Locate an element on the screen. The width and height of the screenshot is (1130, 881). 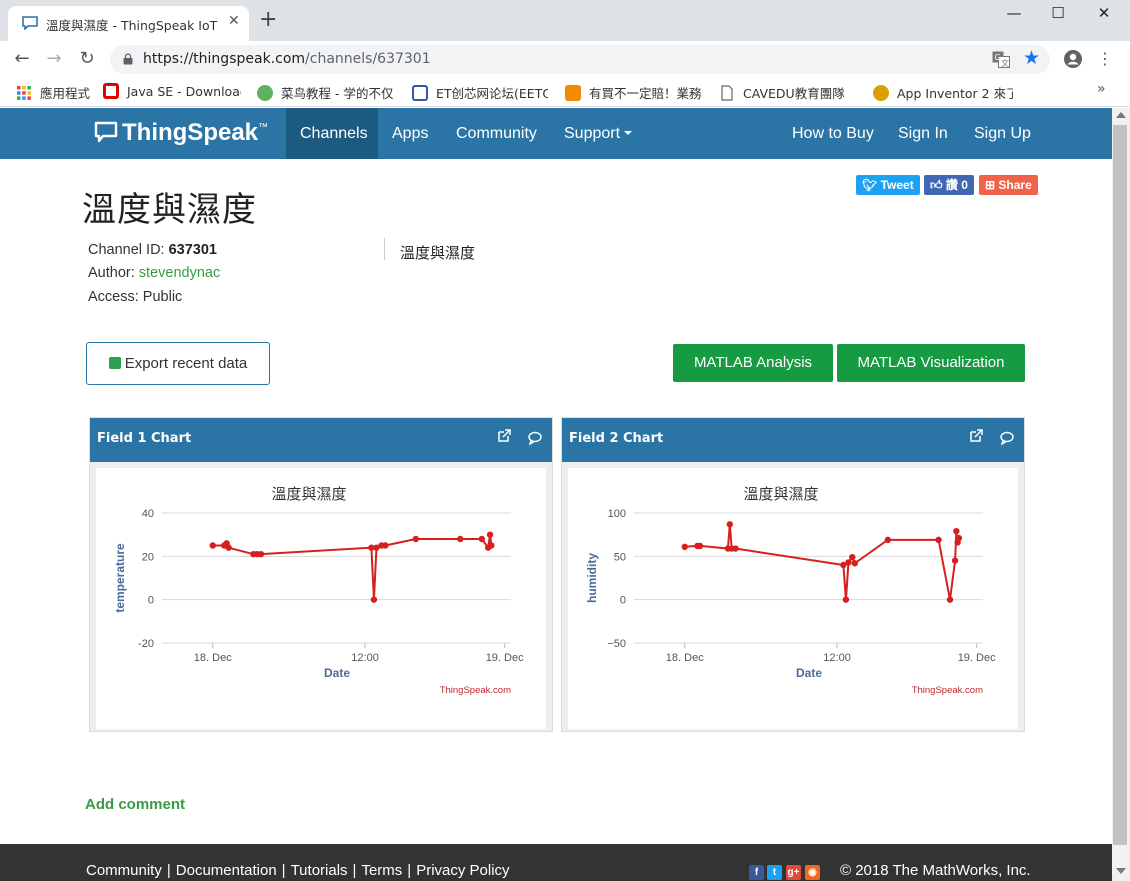
footer-link-community: Community is located at coordinates (124, 870).